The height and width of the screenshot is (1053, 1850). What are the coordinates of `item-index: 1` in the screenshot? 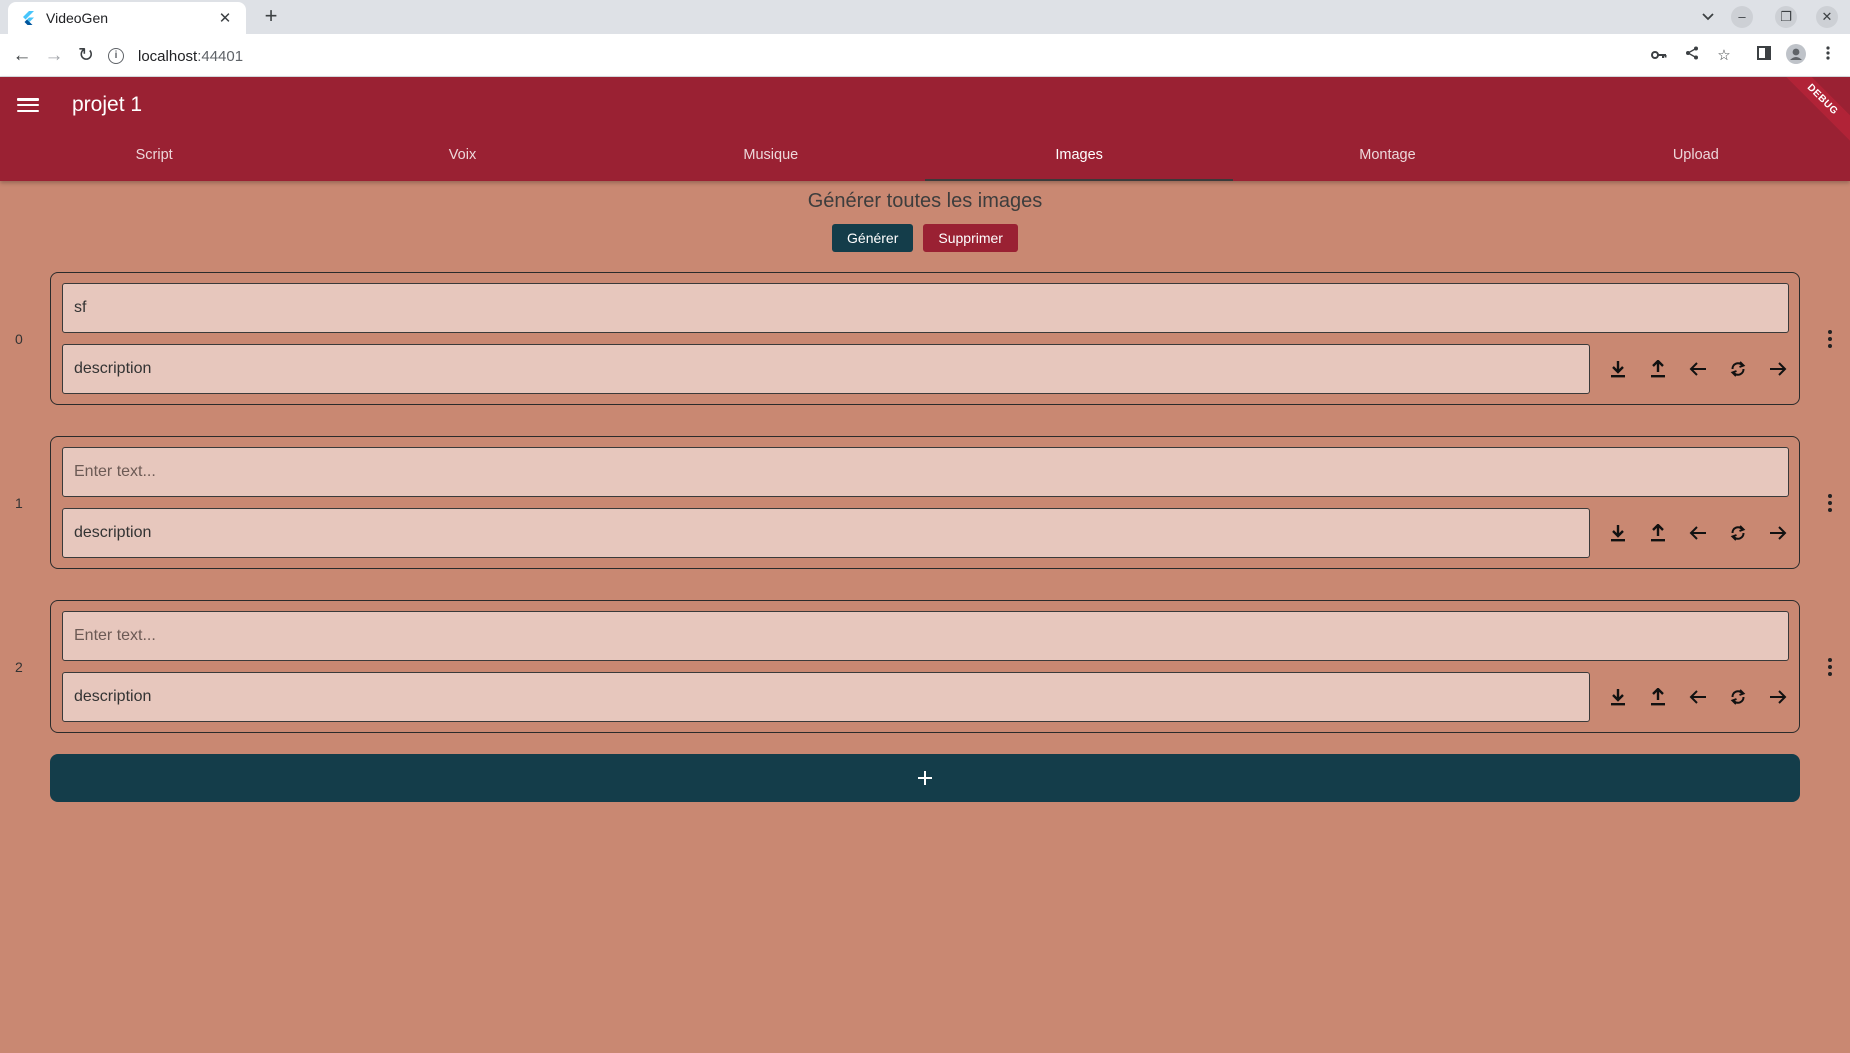 It's located at (19, 503).